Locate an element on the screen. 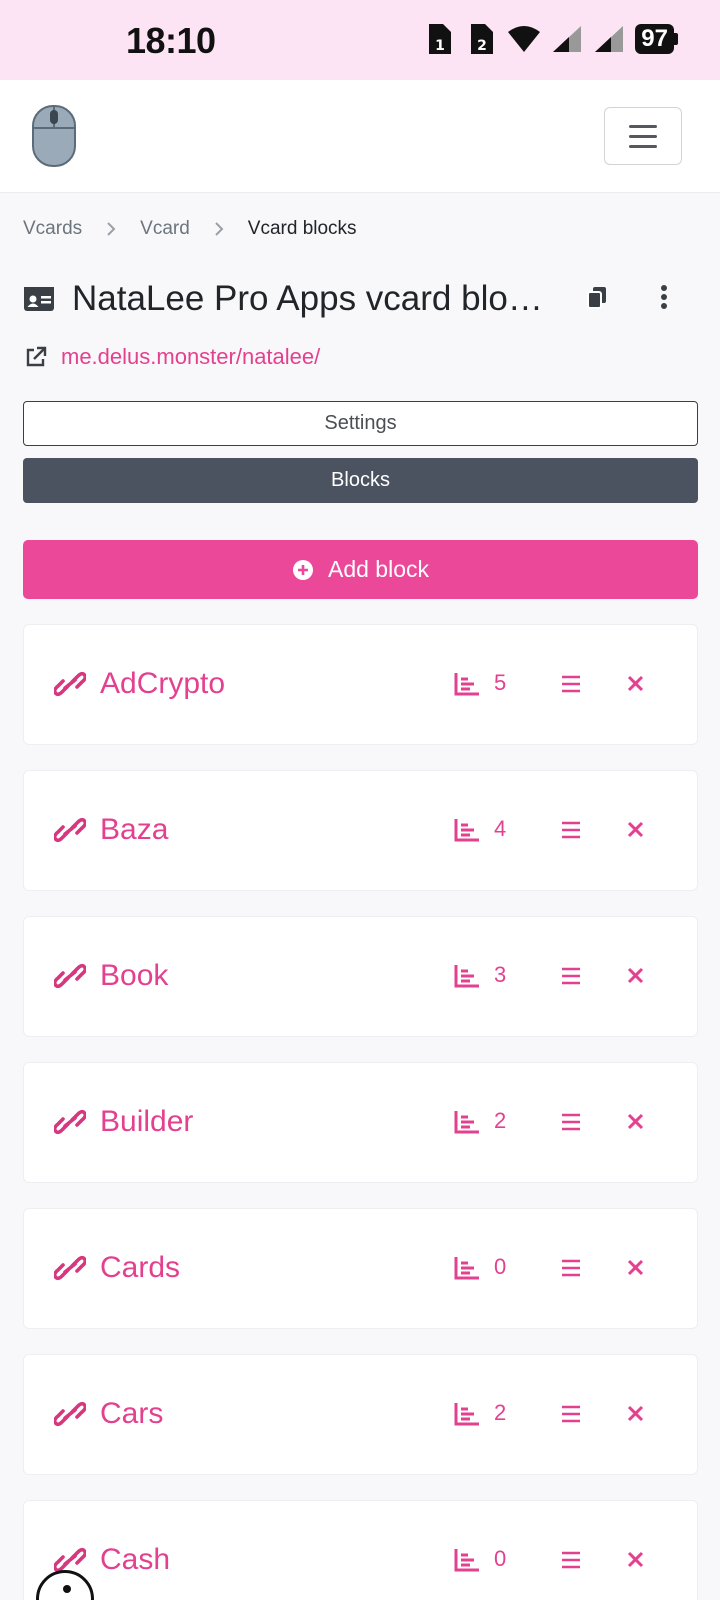 The image size is (720, 1600). more-vertical-icon is located at coordinates (664, 297).